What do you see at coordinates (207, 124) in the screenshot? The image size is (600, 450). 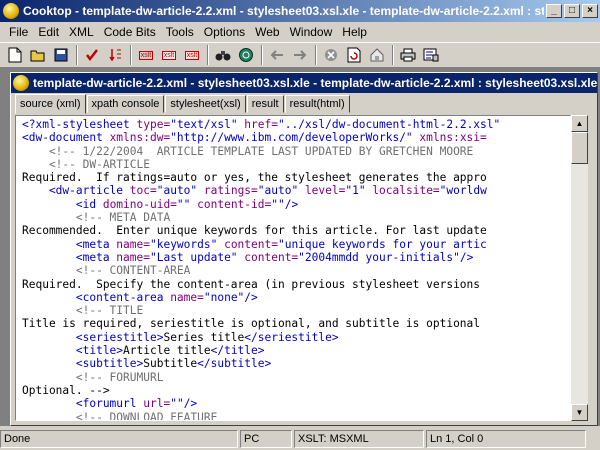 I see `code-token: "text/xsl"` at bounding box center [207, 124].